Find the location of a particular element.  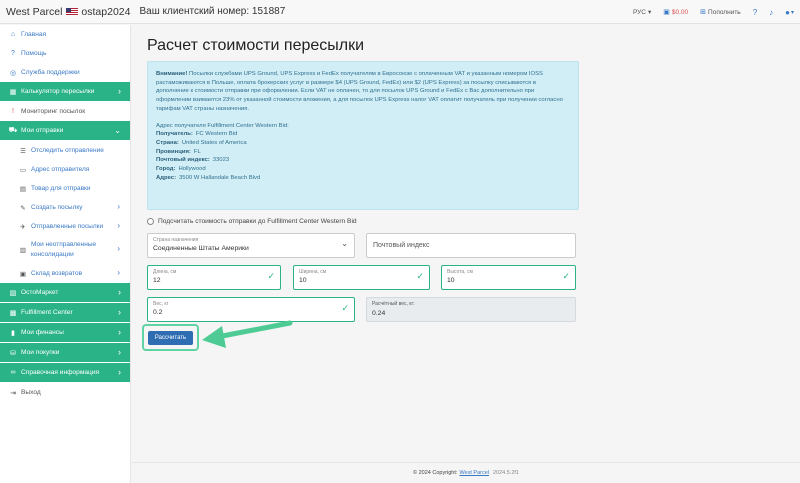

page-title: Расчет стоимости пересылки is located at coordinates (256, 45).